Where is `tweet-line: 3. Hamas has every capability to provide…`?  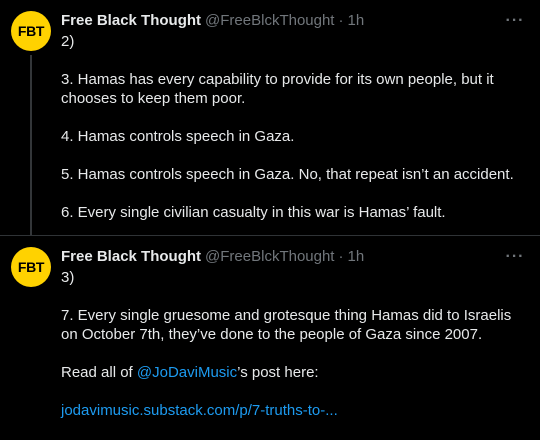
tweet-line: 3. Hamas has every capability to provide… is located at coordinates (277, 89).